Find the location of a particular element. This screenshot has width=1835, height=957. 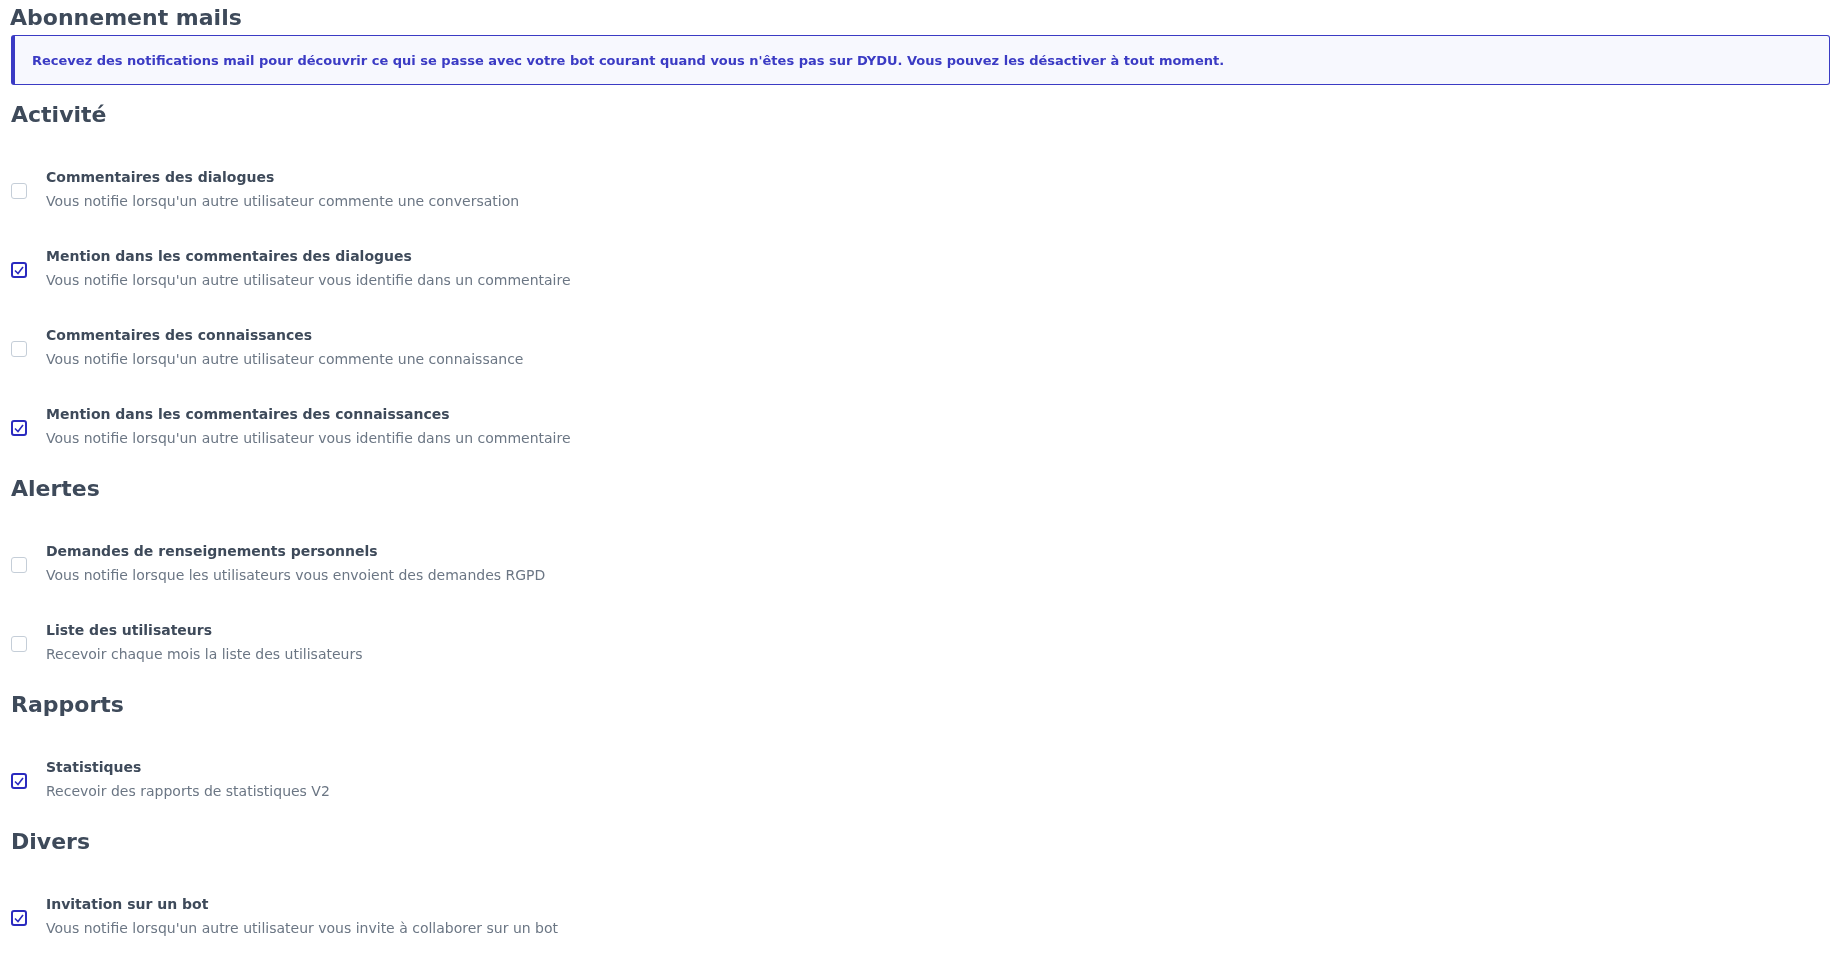

option-description: Vous notifie lorsque les utilisateurs vous envoient des demandes RGPD is located at coordinates (296, 575).